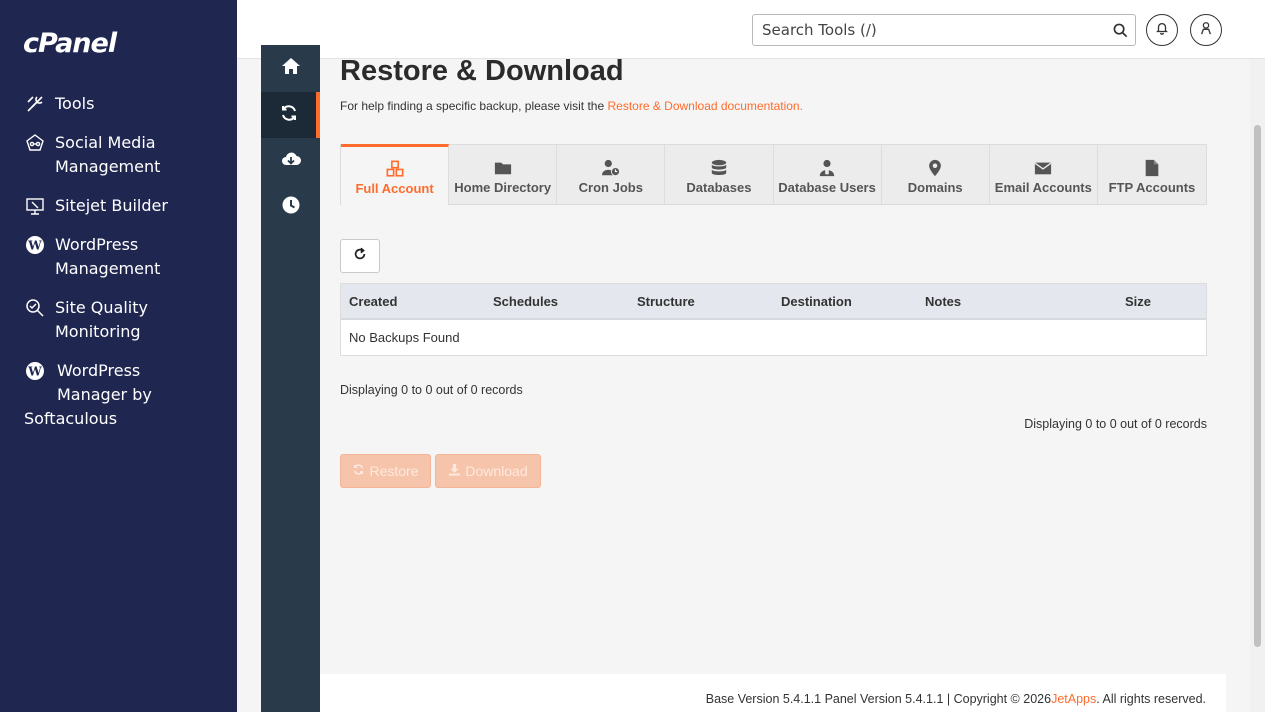 This screenshot has height=712, width=1265. I want to click on top-header, so click(751, 29).